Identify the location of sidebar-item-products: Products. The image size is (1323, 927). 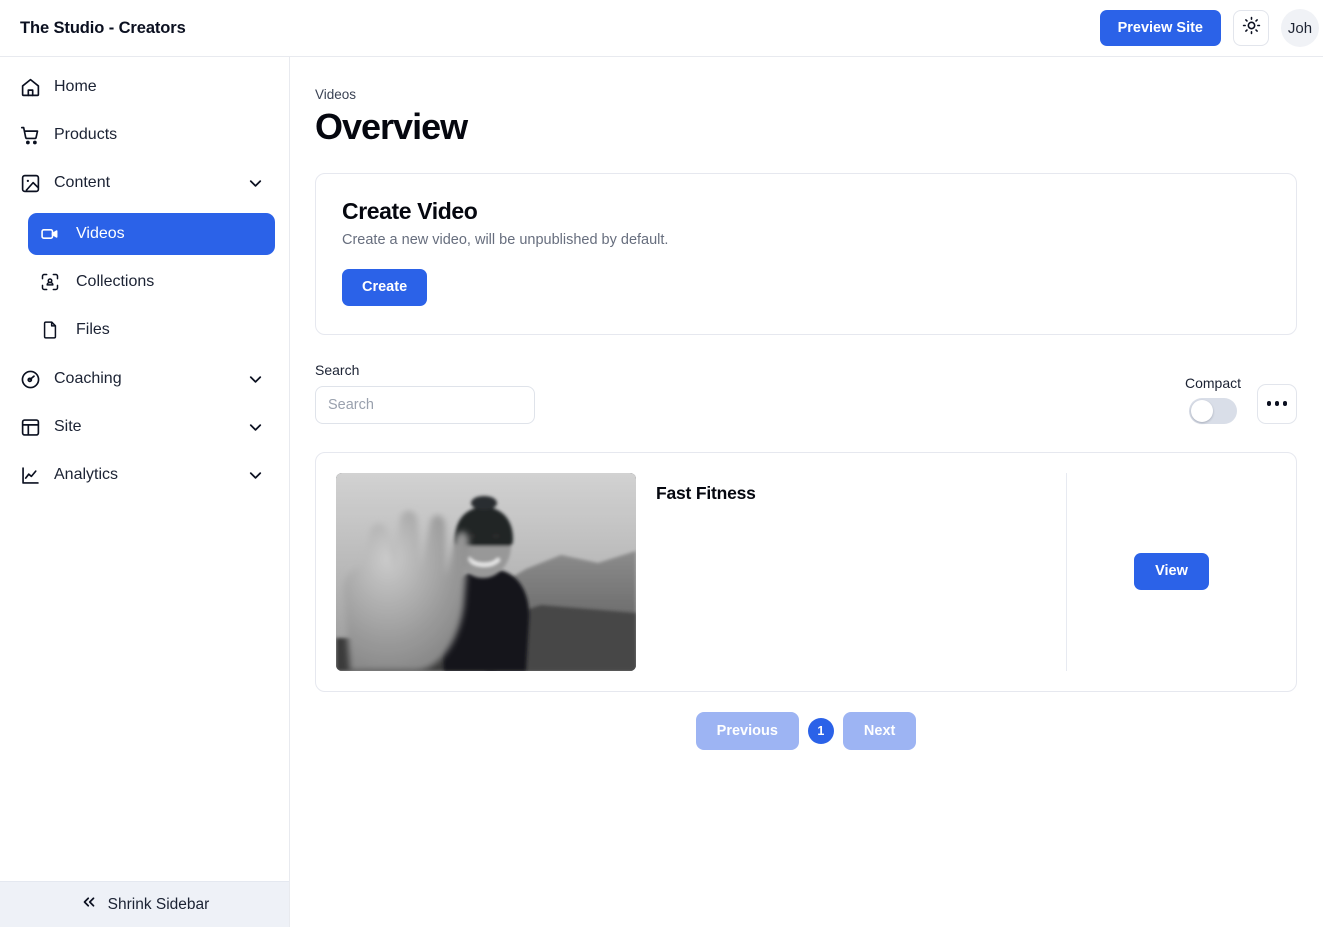
(144, 135).